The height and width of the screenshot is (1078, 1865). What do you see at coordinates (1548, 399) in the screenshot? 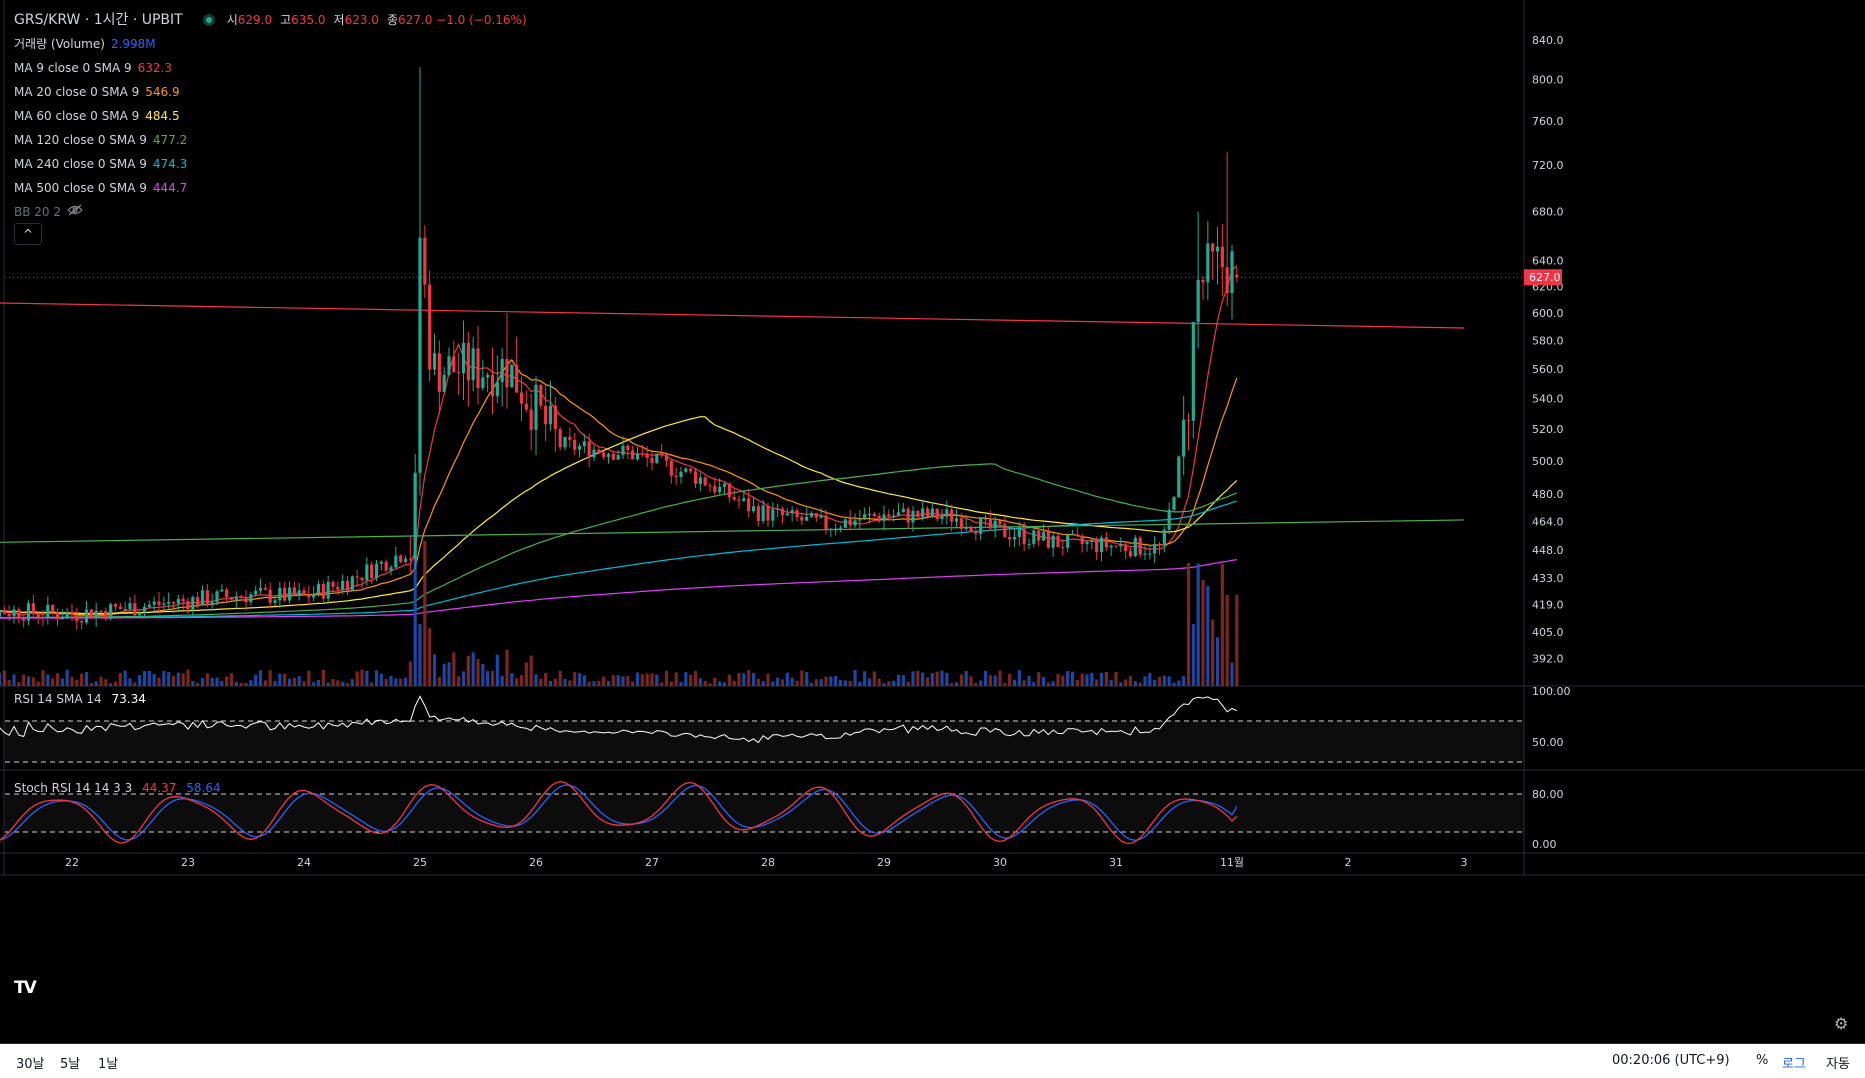
I see `price-tick-label: 540.0` at bounding box center [1548, 399].